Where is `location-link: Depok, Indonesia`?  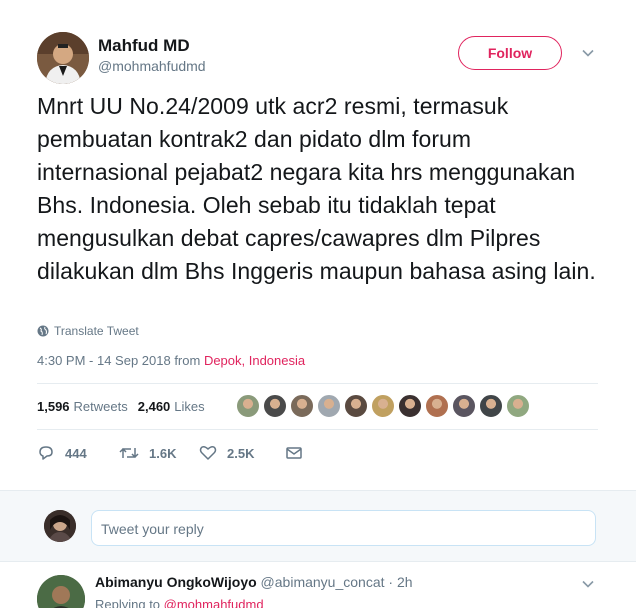
location-link: Depok, Indonesia is located at coordinates (254, 360).